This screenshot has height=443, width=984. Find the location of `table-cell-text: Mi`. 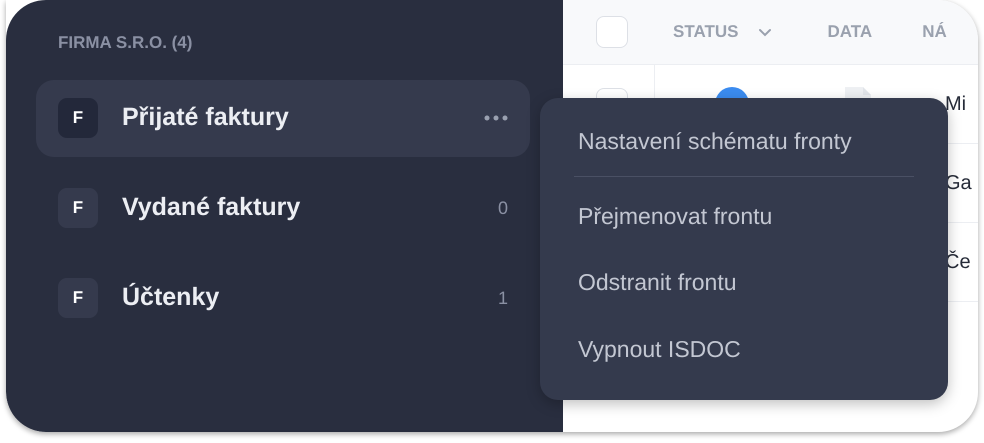

table-cell-text: Mi is located at coordinates (955, 104).